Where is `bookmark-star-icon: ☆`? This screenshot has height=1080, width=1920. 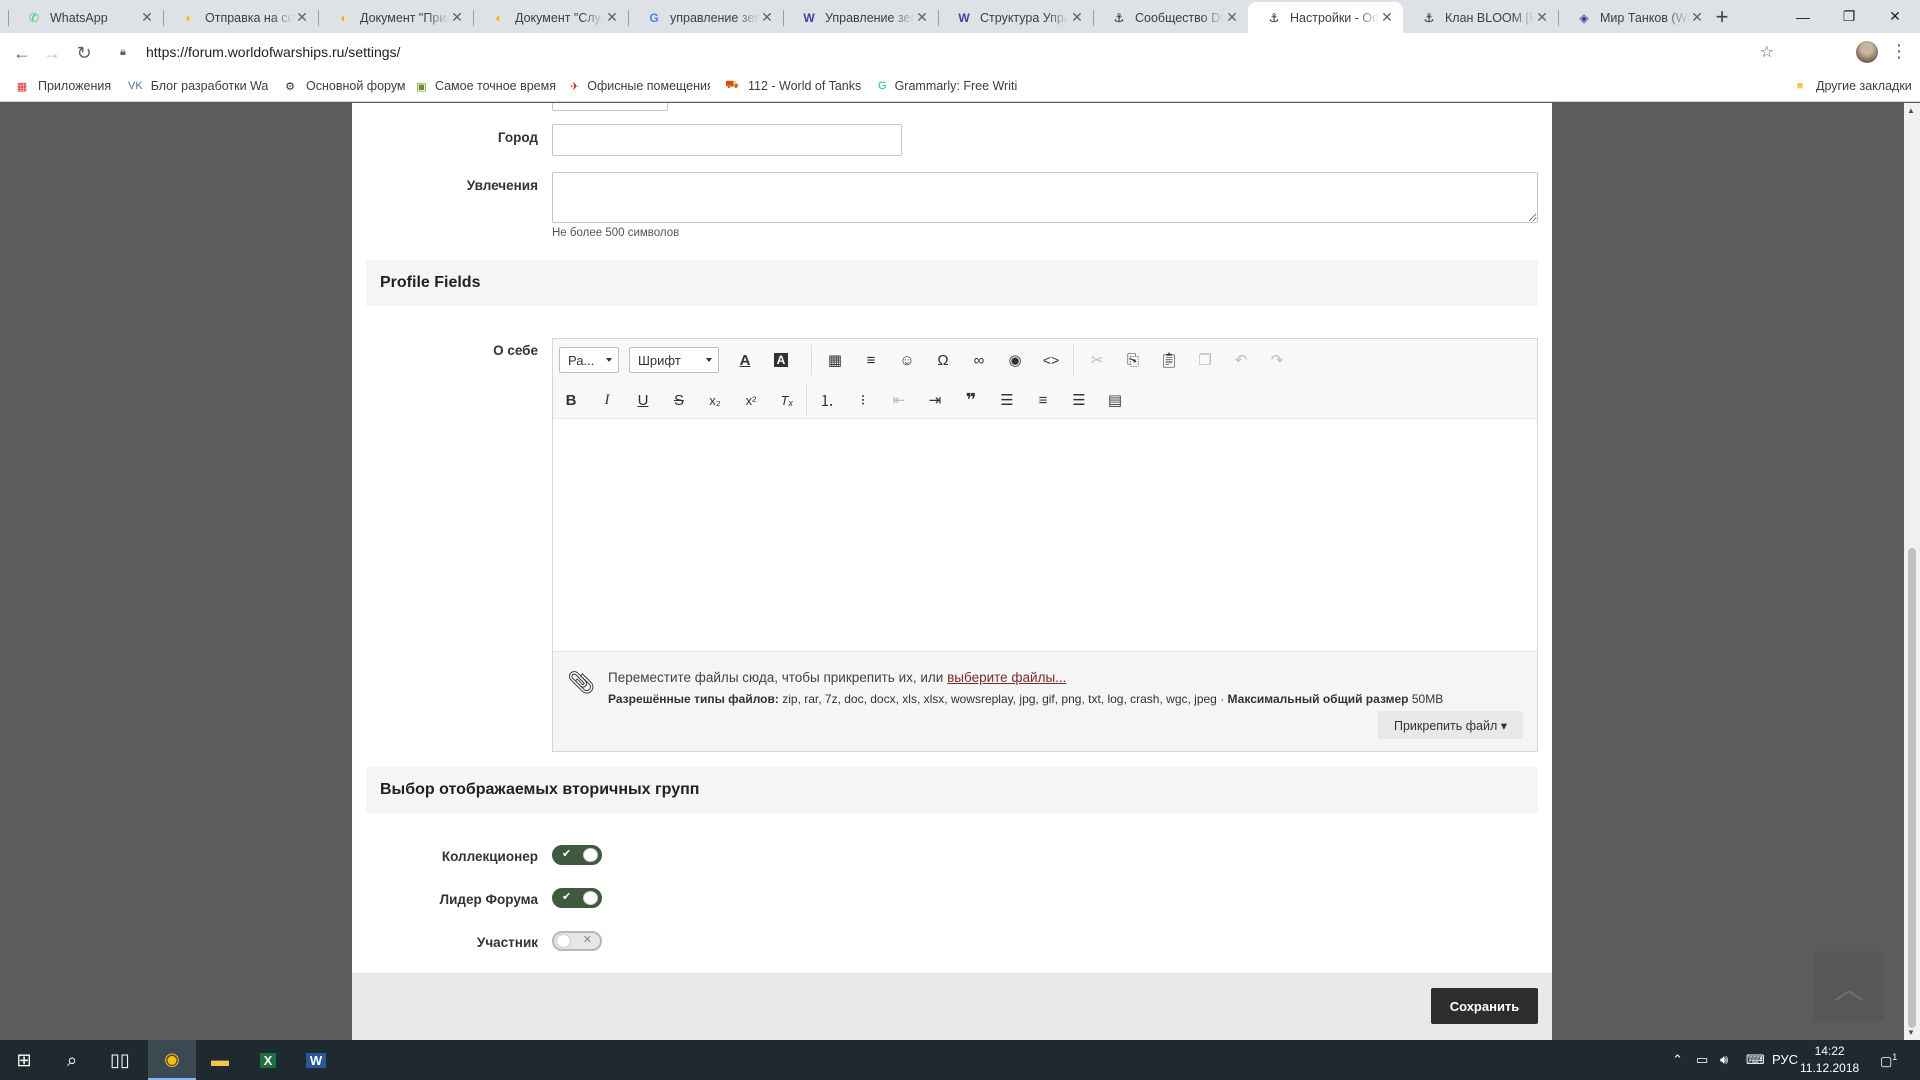 bookmark-star-icon: ☆ is located at coordinates (1767, 52).